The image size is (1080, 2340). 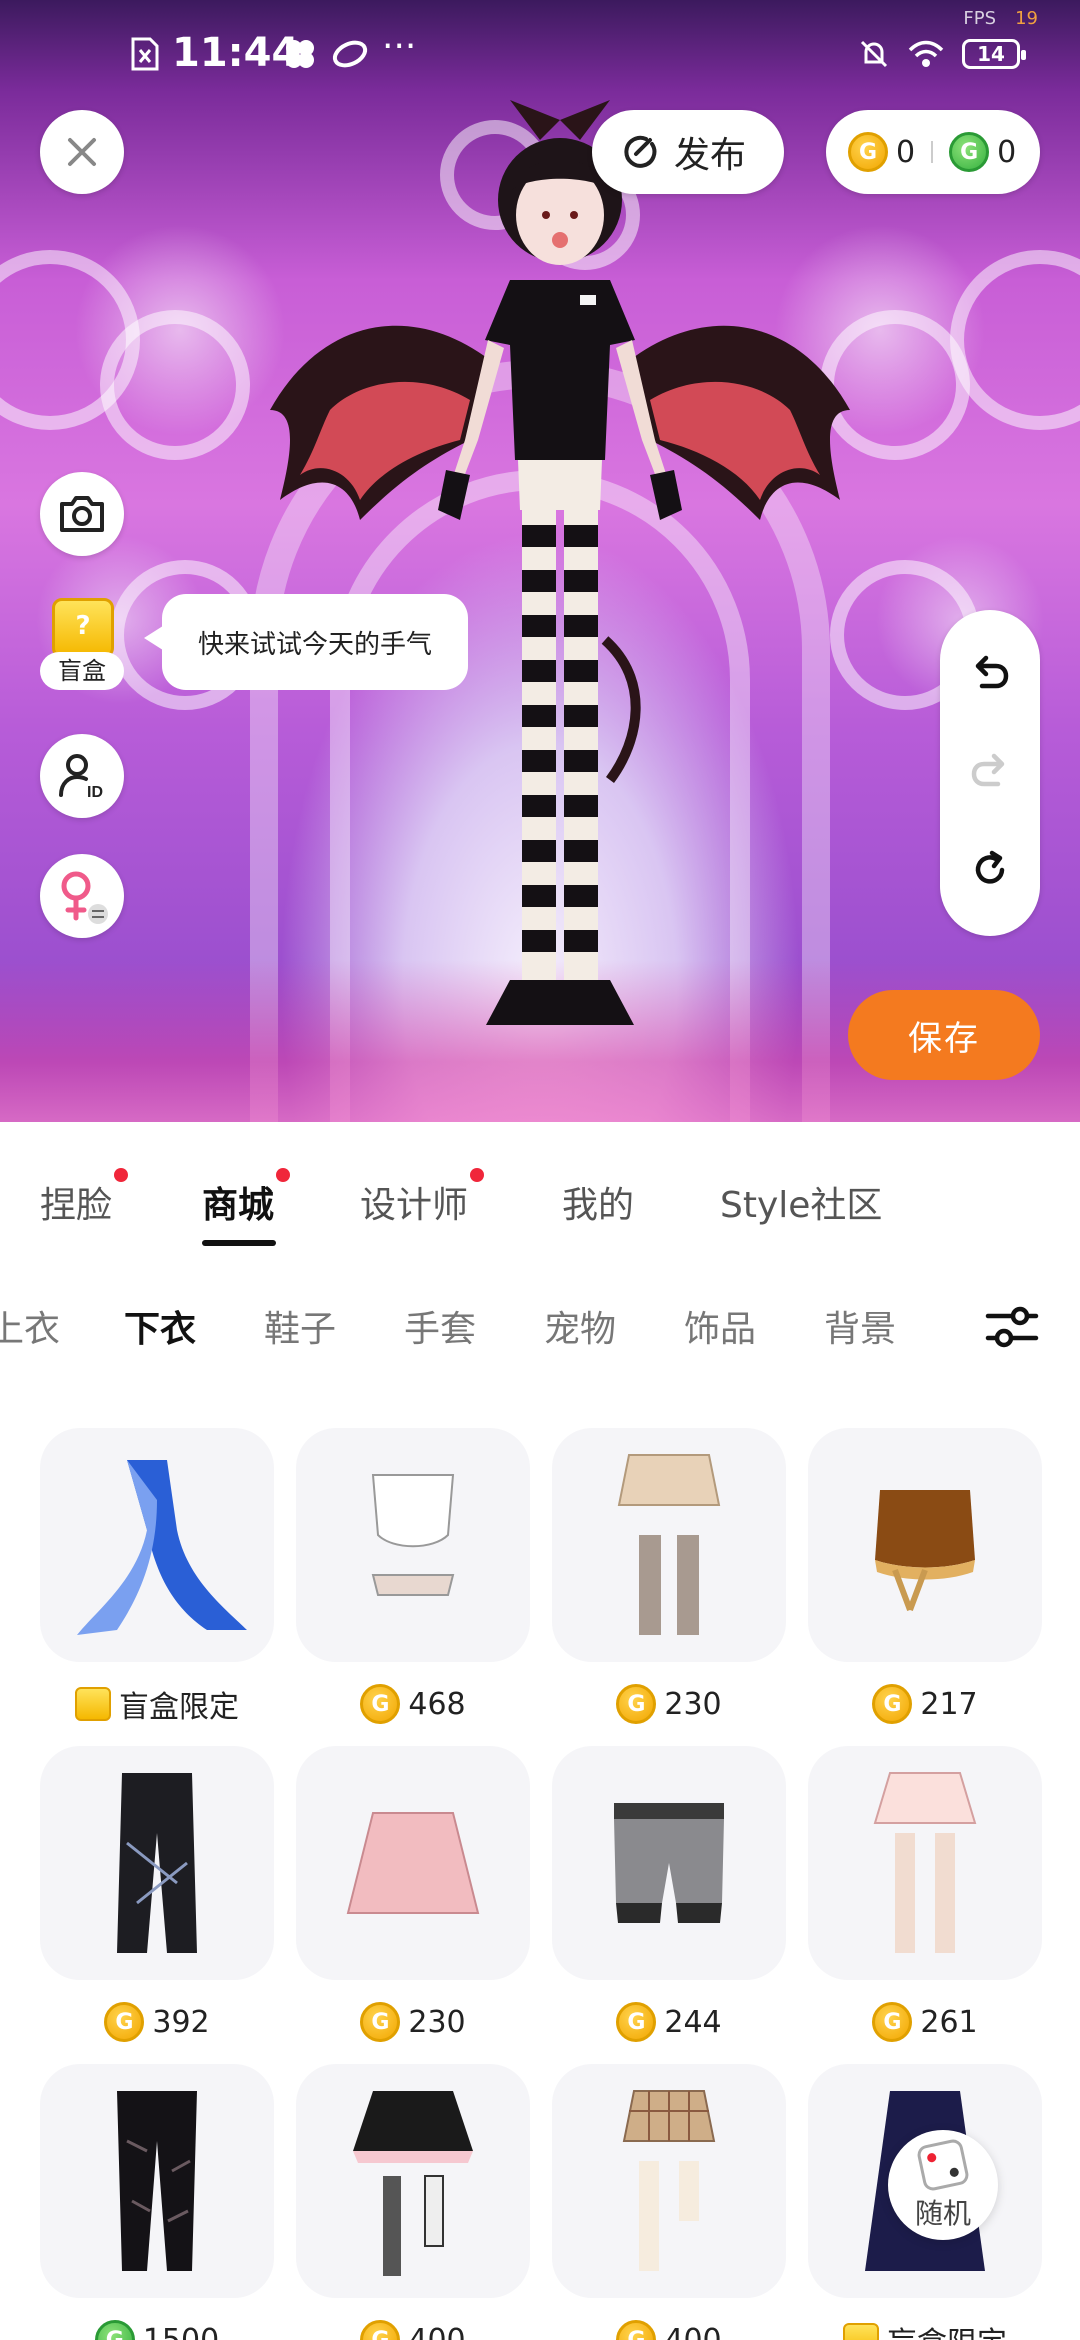 What do you see at coordinates (949, 2022) in the screenshot?
I see `price-text: 261` at bounding box center [949, 2022].